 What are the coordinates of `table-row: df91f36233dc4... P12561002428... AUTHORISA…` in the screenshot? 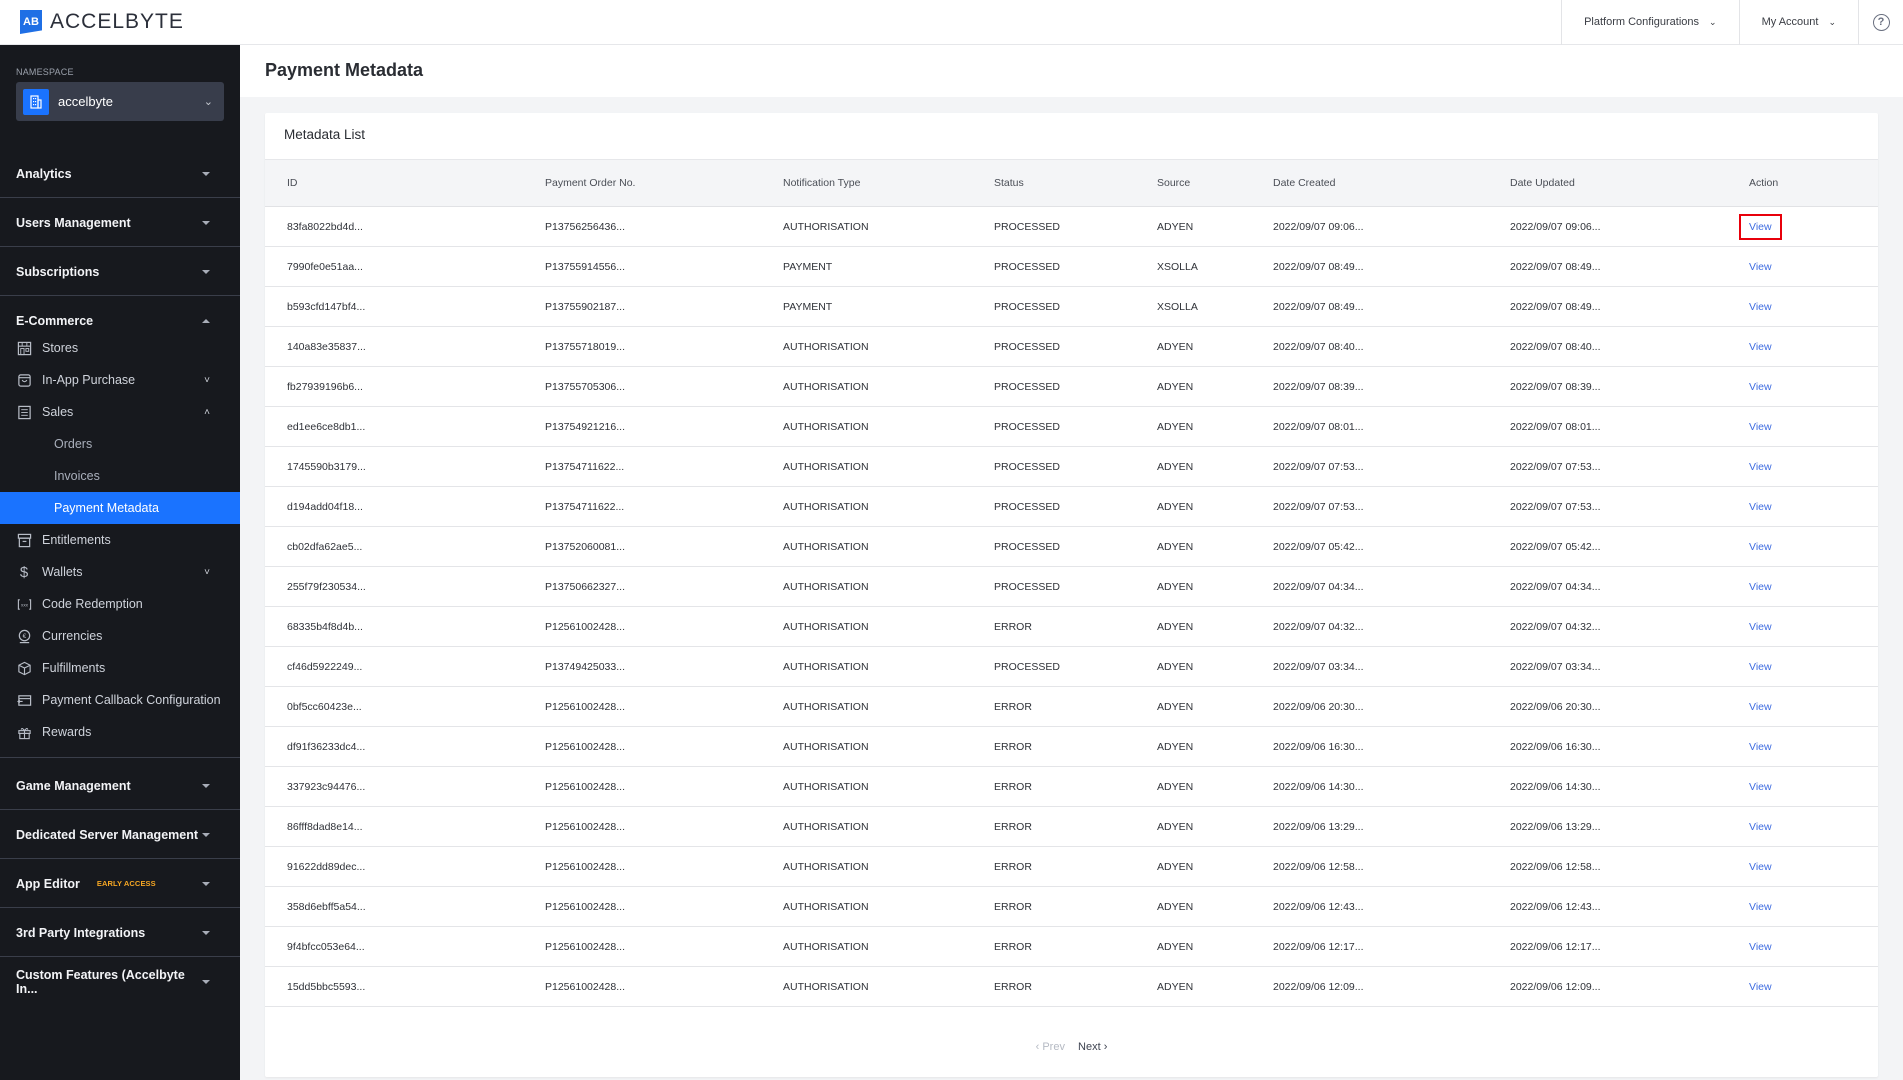 It's located at (1071, 747).